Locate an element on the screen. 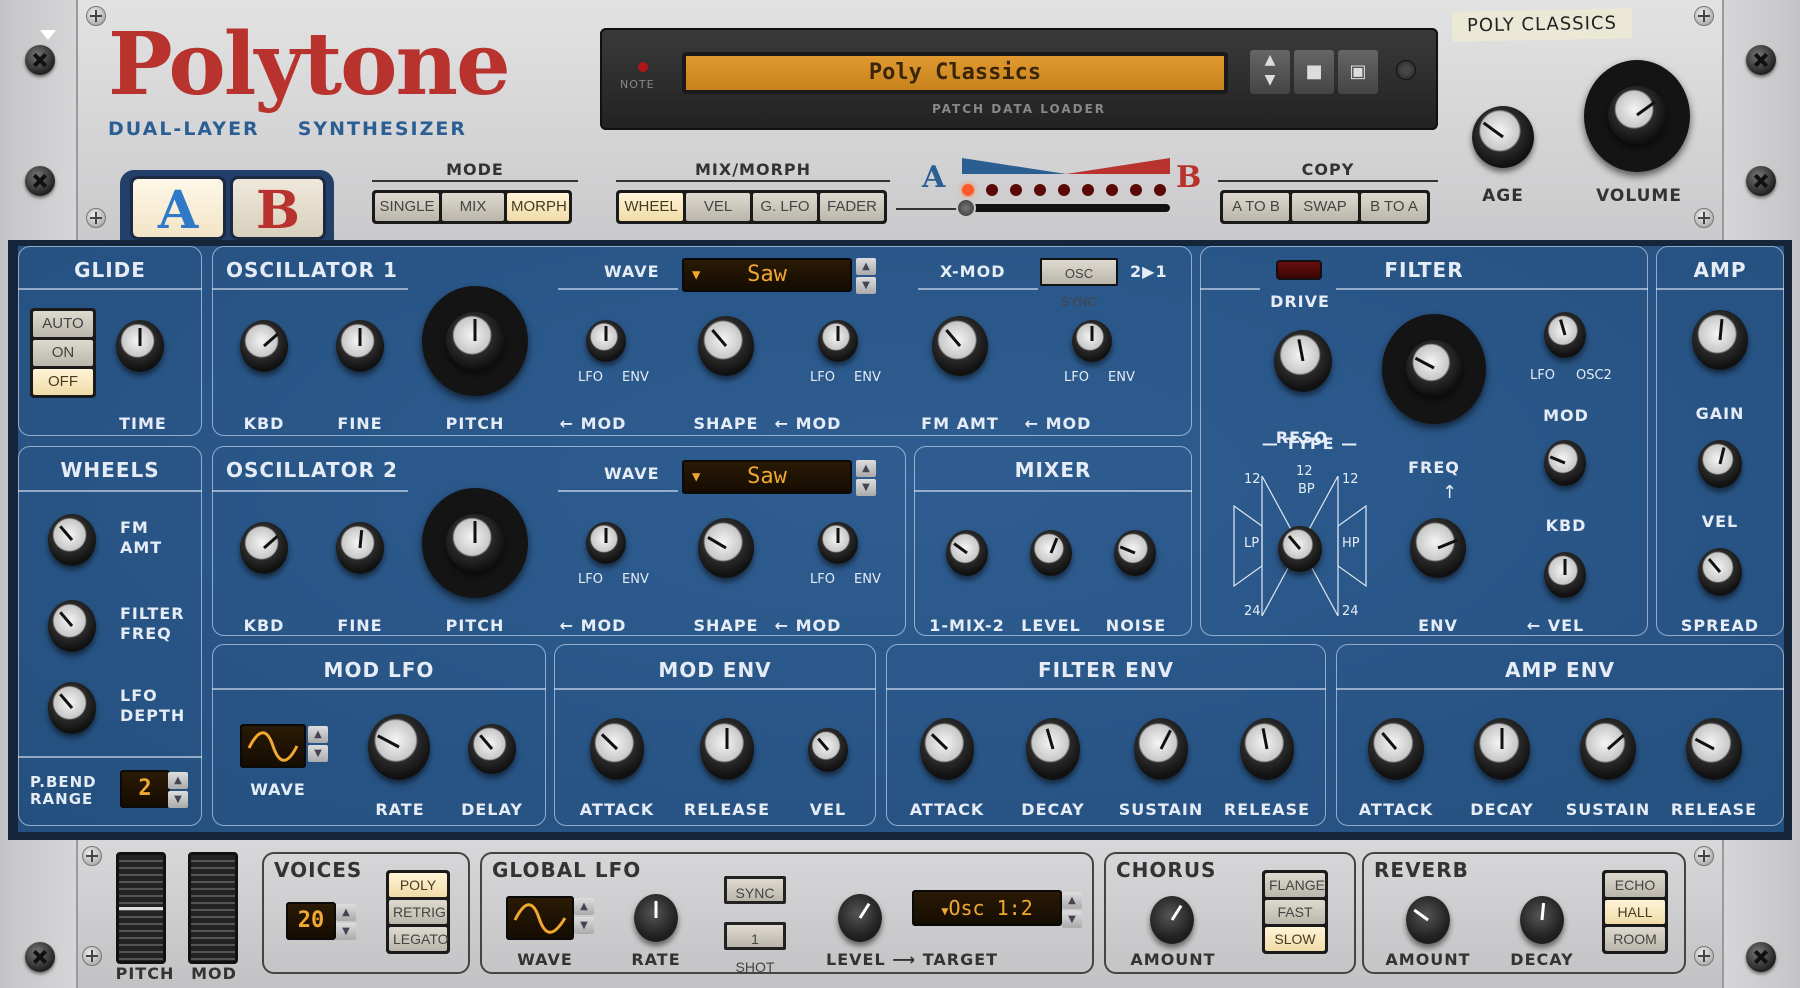 This screenshot has width=1800, height=988. mode-morph-button: MORPH is located at coordinates (538, 207).